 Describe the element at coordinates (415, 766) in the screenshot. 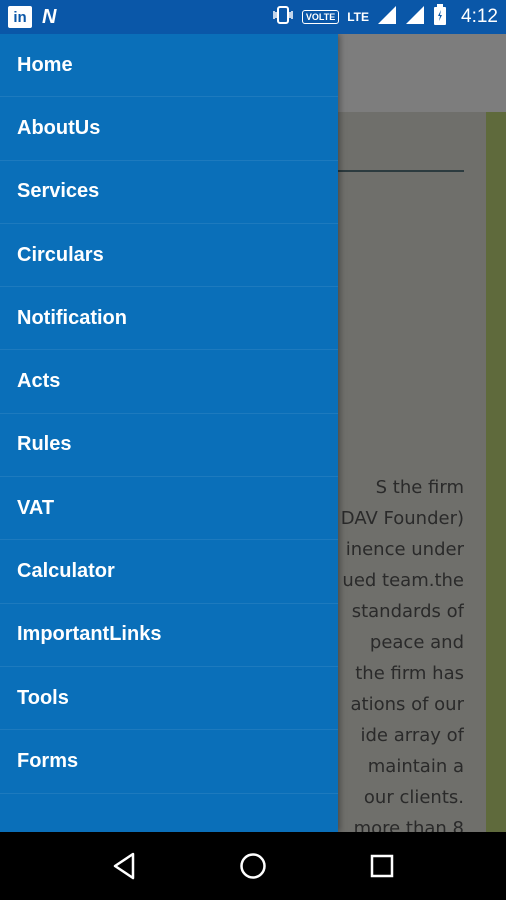

I see `body-text-line: maintain a` at that location.